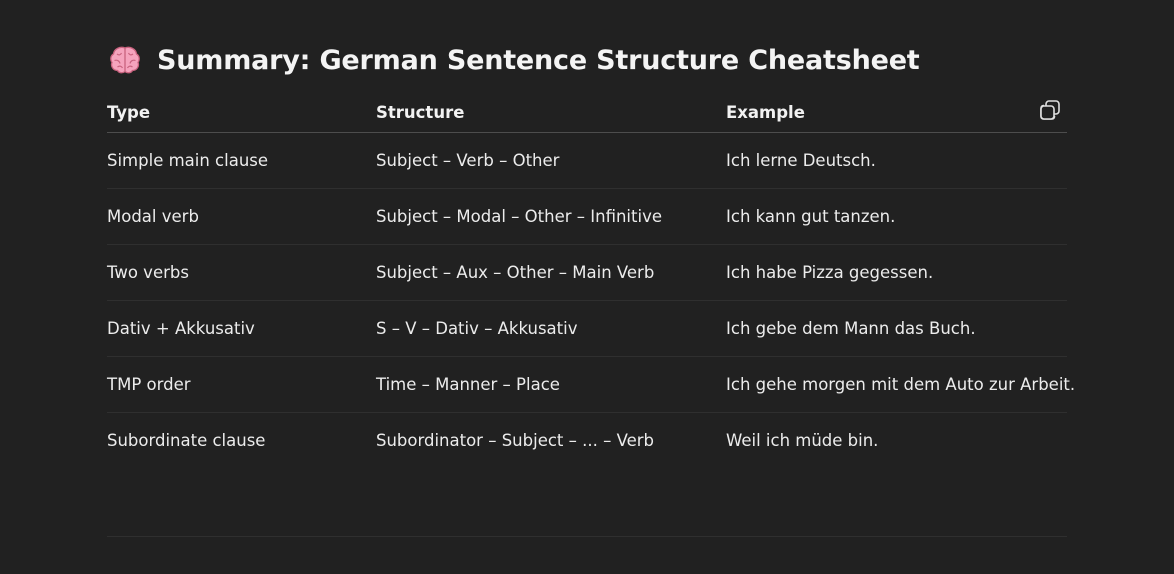 This screenshot has height=574, width=1174. Describe the element at coordinates (477, 328) in the screenshot. I see `cell-structure: S – V – Dativ – Akkusativ` at that location.